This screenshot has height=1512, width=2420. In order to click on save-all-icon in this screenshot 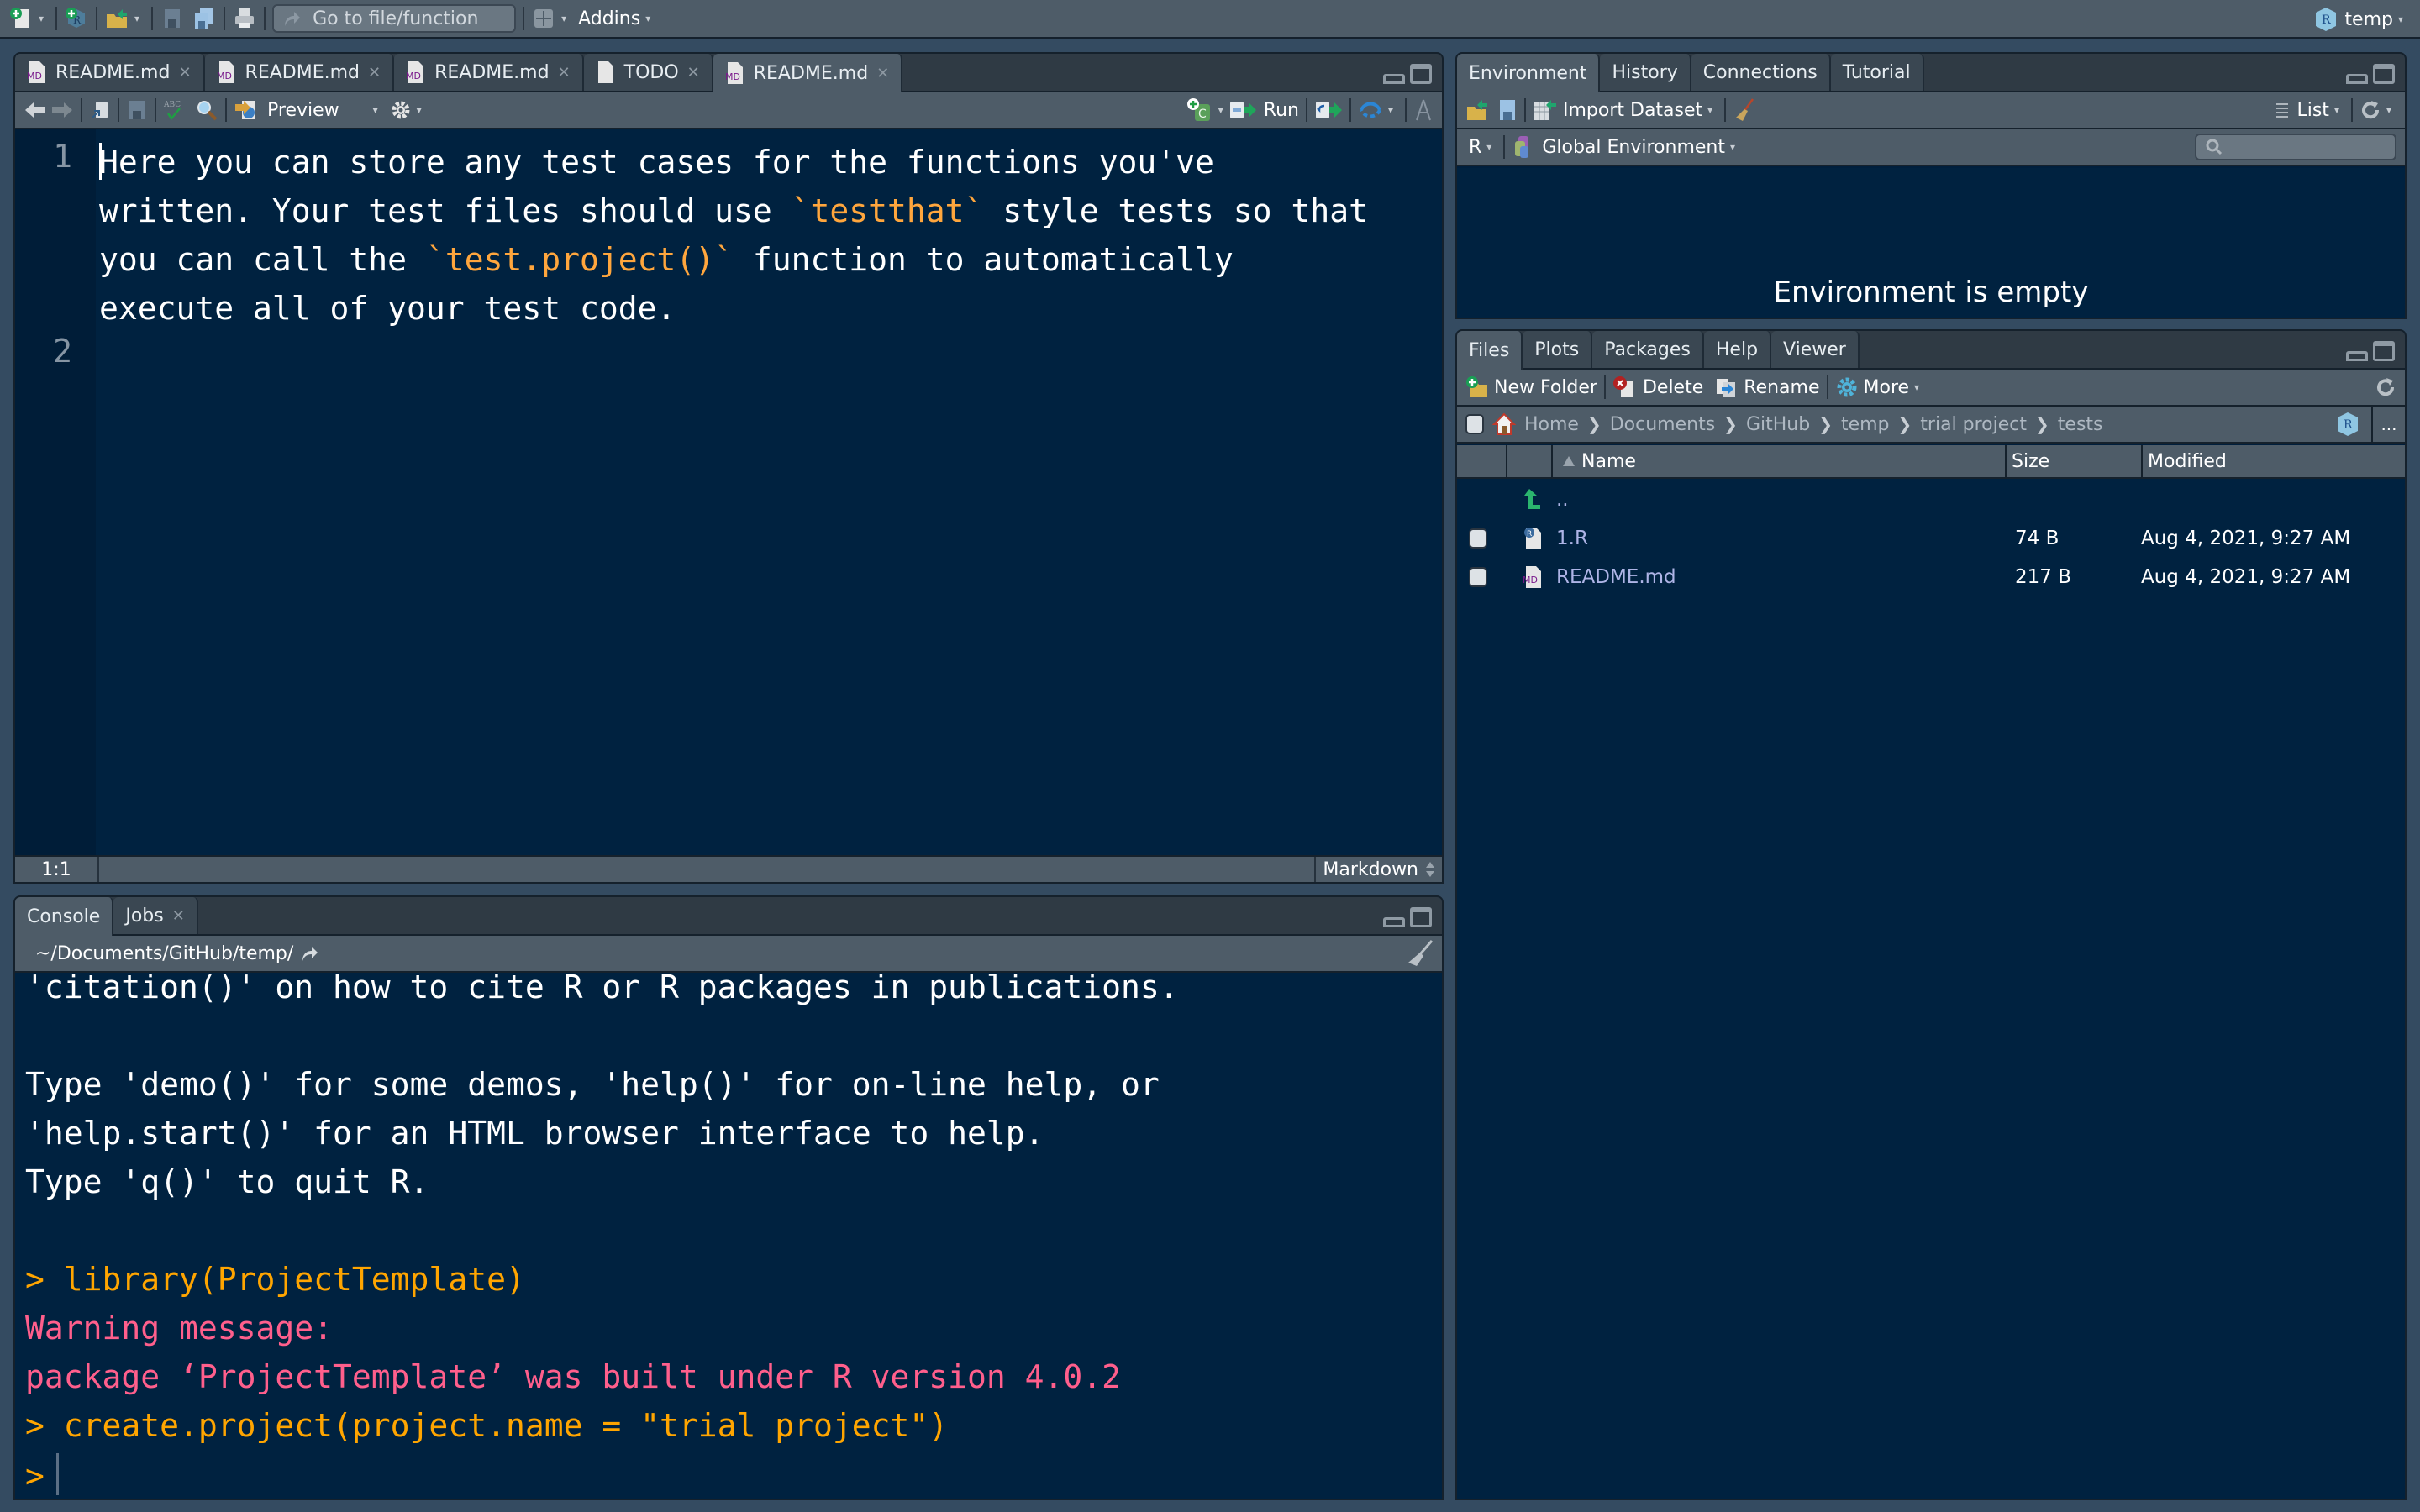, I will do `click(204, 18)`.